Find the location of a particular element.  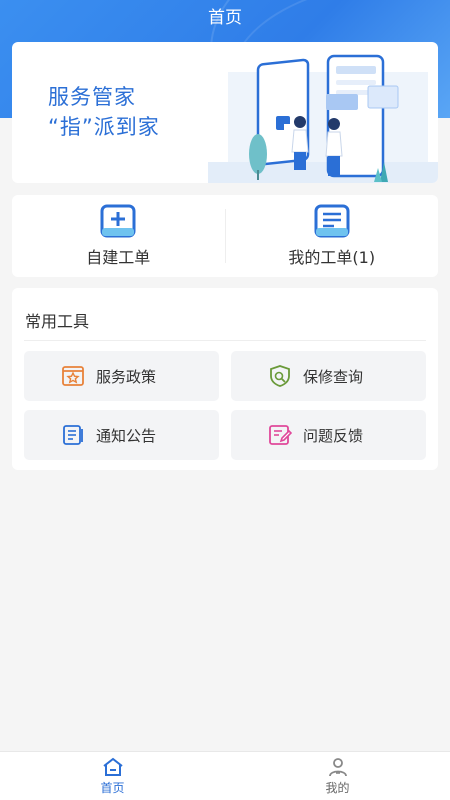

create-order-button: 自建工单 is located at coordinates (118, 236).